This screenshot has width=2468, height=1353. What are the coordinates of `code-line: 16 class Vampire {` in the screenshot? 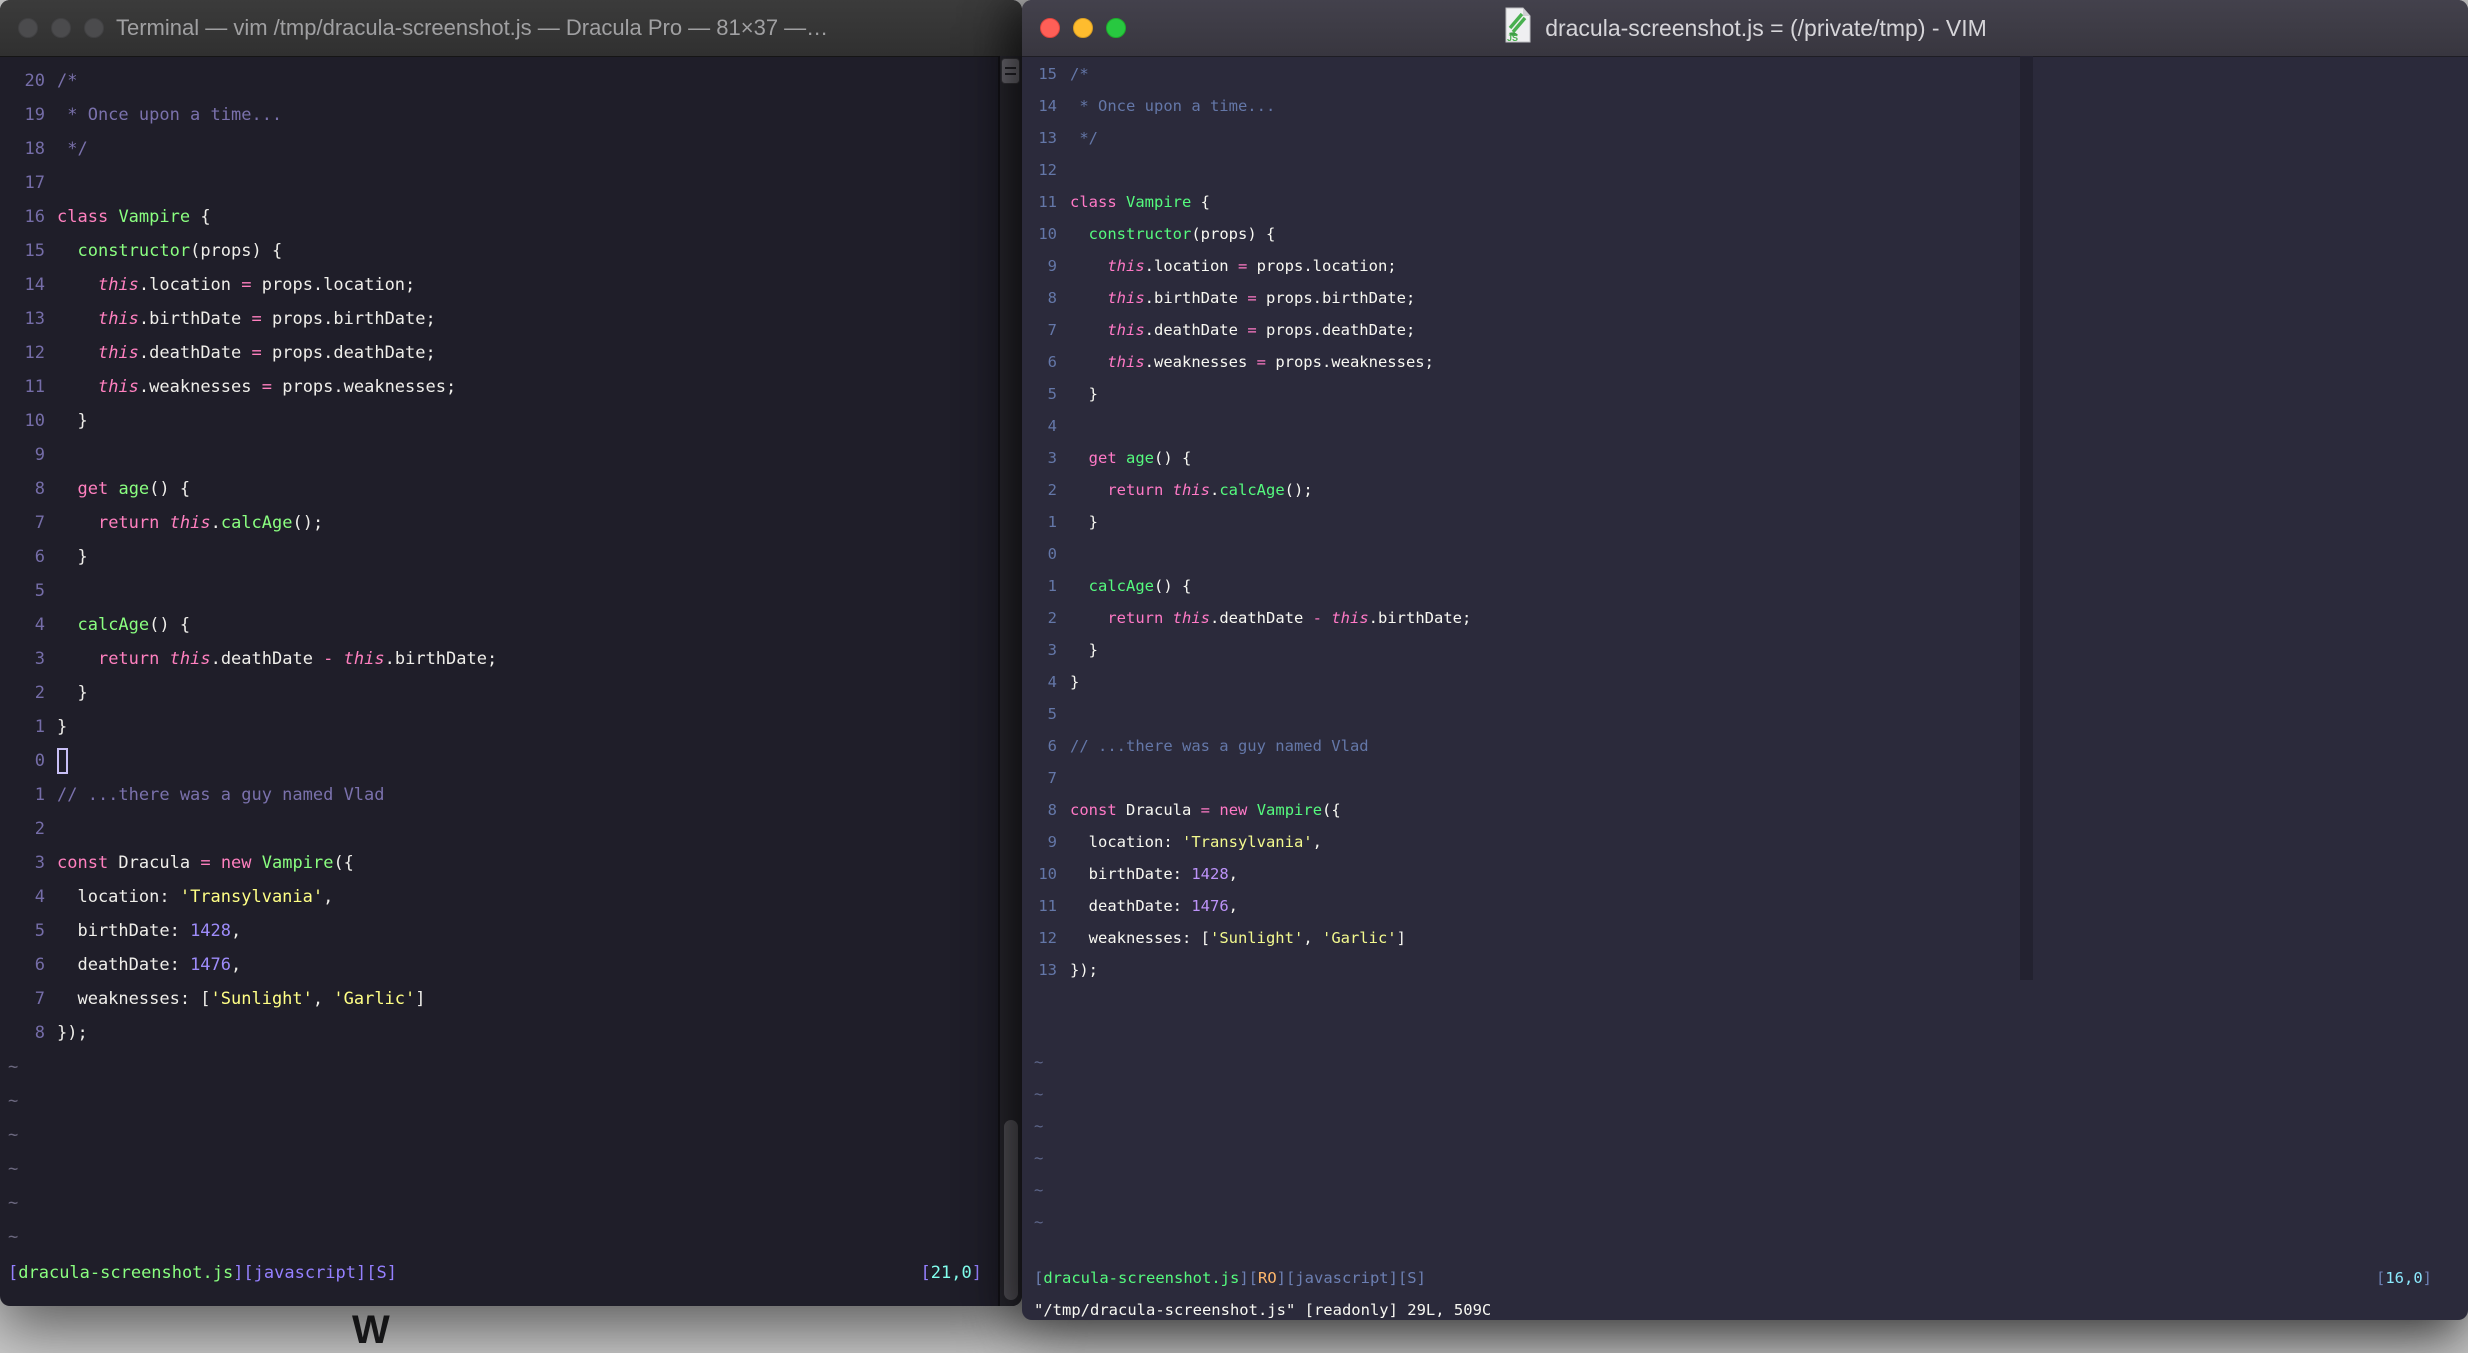 It's located at (511, 217).